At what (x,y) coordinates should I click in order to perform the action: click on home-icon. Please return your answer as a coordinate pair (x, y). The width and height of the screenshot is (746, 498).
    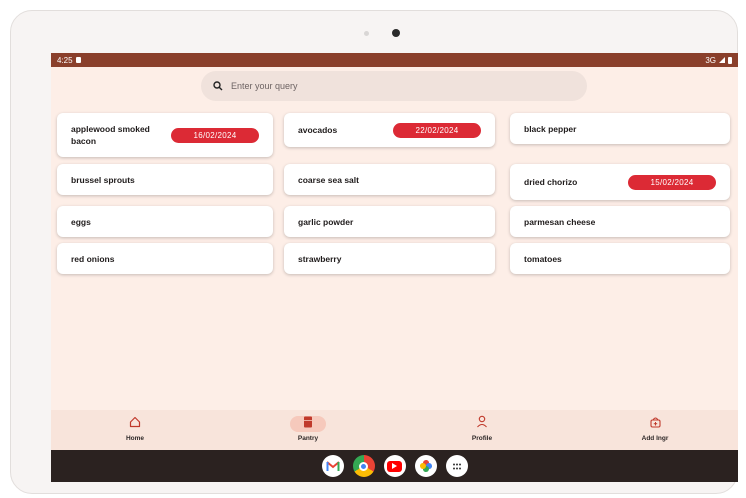
    Looking at the image, I should click on (135, 424).